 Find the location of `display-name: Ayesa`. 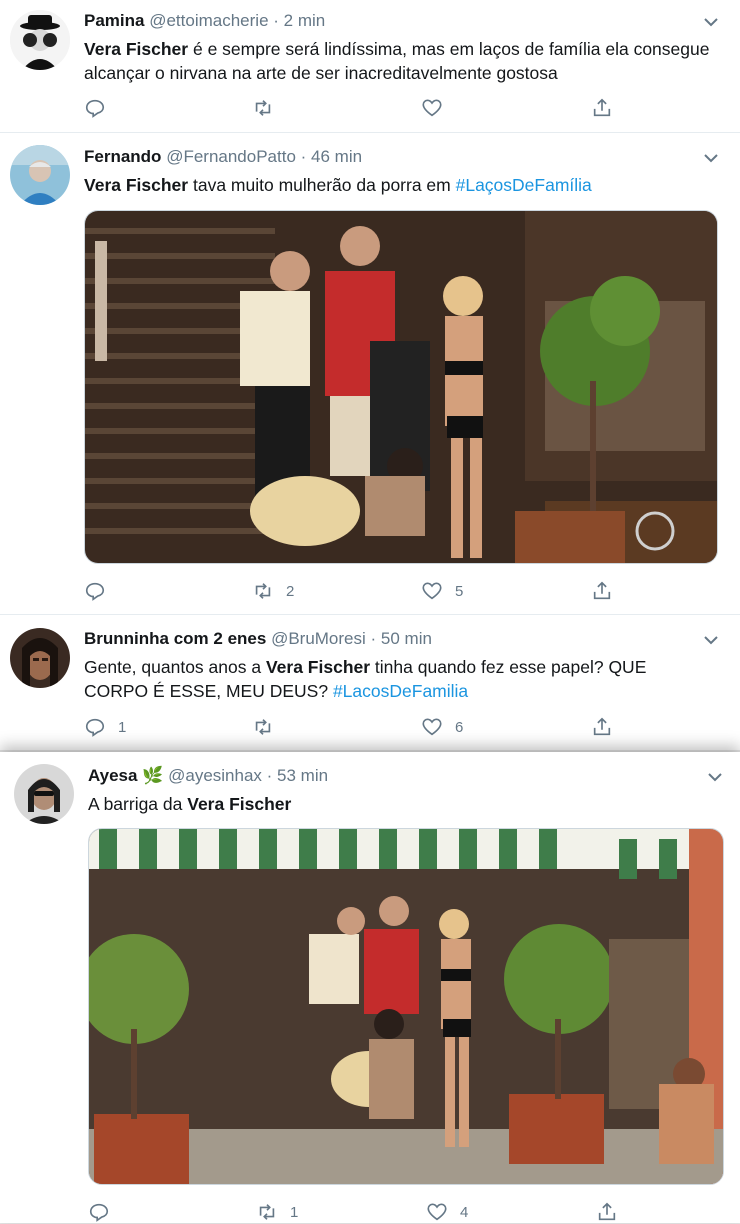

display-name: Ayesa is located at coordinates (112, 775).